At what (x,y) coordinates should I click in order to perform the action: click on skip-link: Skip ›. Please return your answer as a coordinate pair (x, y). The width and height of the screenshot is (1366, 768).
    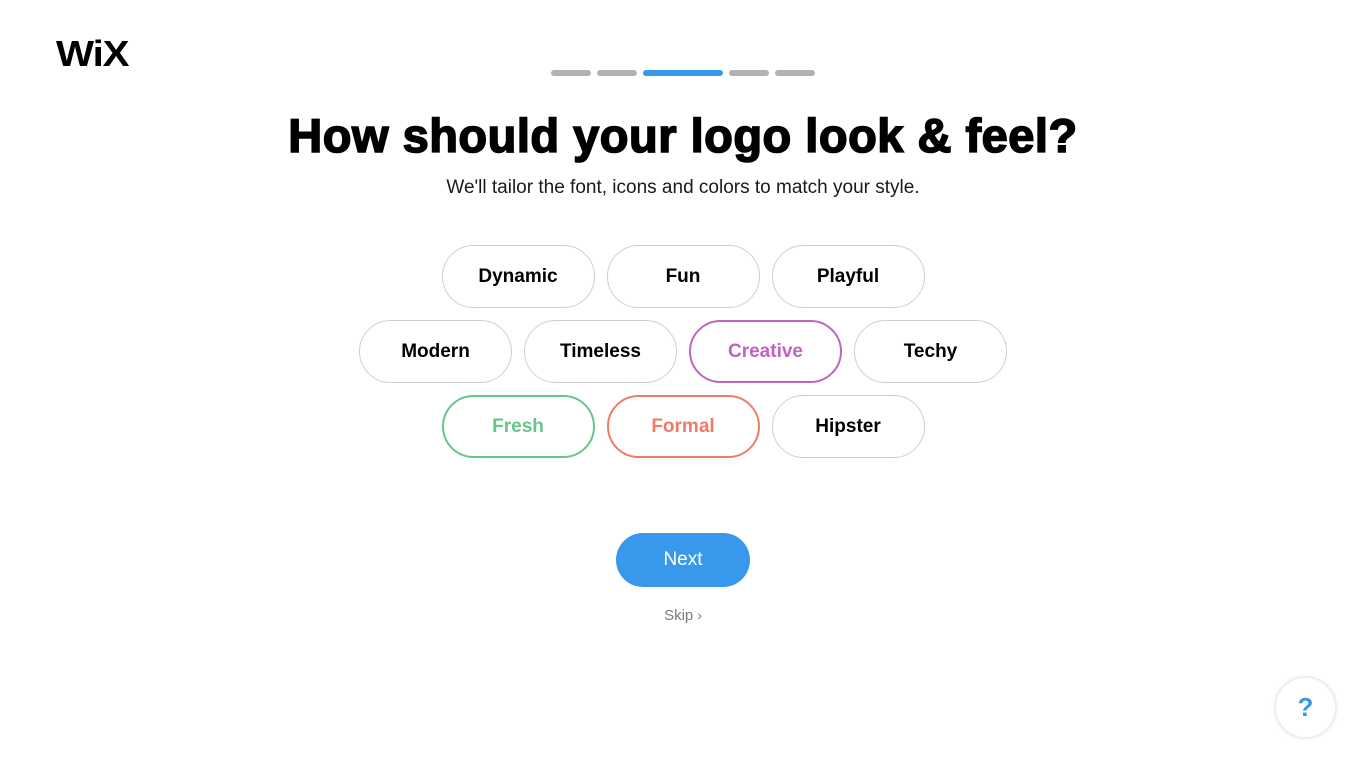
    Looking at the image, I should click on (683, 615).